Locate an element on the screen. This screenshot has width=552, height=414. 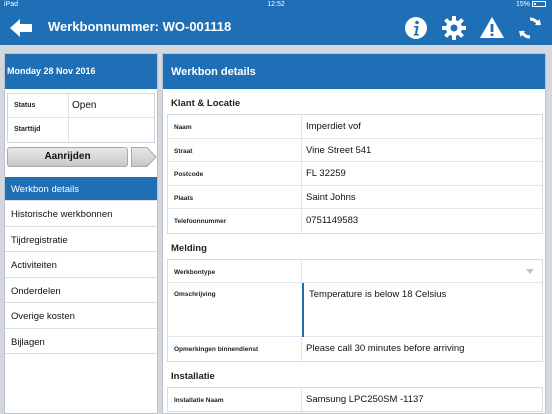
action-buttons: Aanrijden is located at coordinates (82, 158).